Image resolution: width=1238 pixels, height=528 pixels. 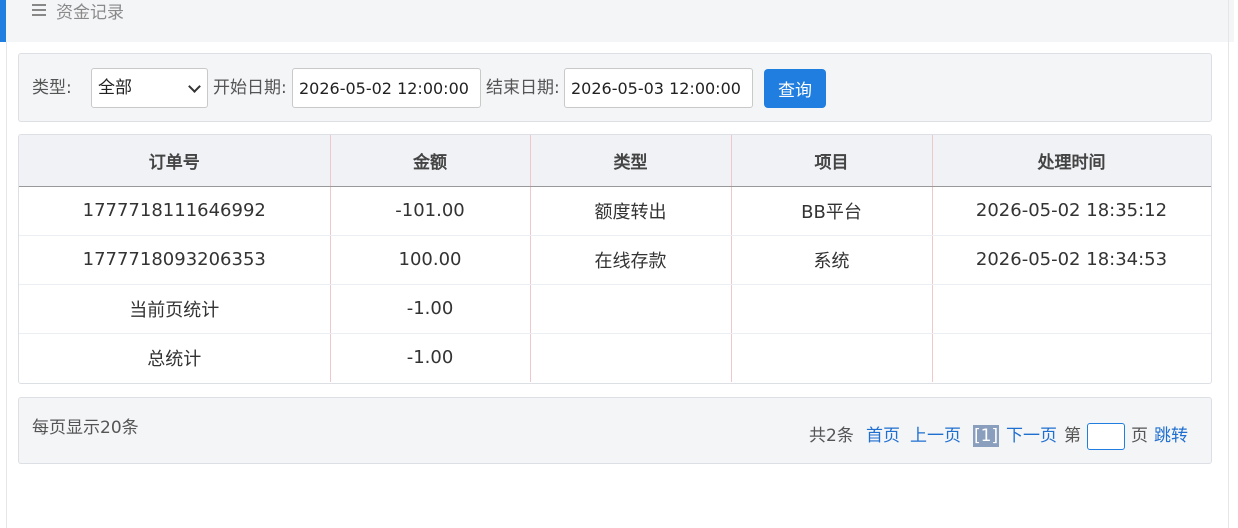 I want to click on type-select: 全部, so click(x=149, y=88).